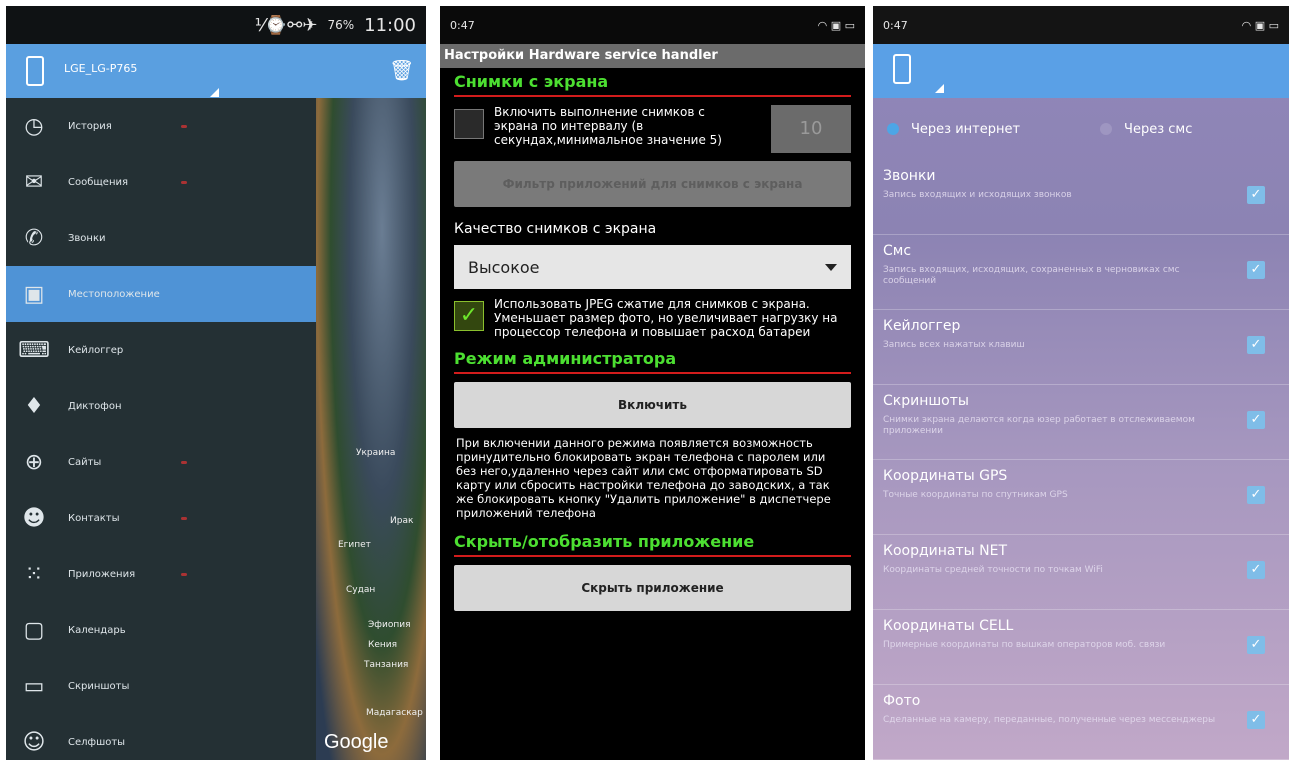 The width and height of the screenshot is (1289, 760). I want to click on nav-item-label: Местоположение, so click(114, 294).